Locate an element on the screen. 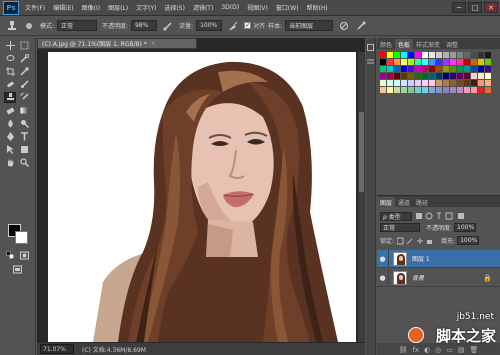 Image resolution: width=500 pixels, height=355 pixels. mode-select: 正常 is located at coordinates (77, 25).